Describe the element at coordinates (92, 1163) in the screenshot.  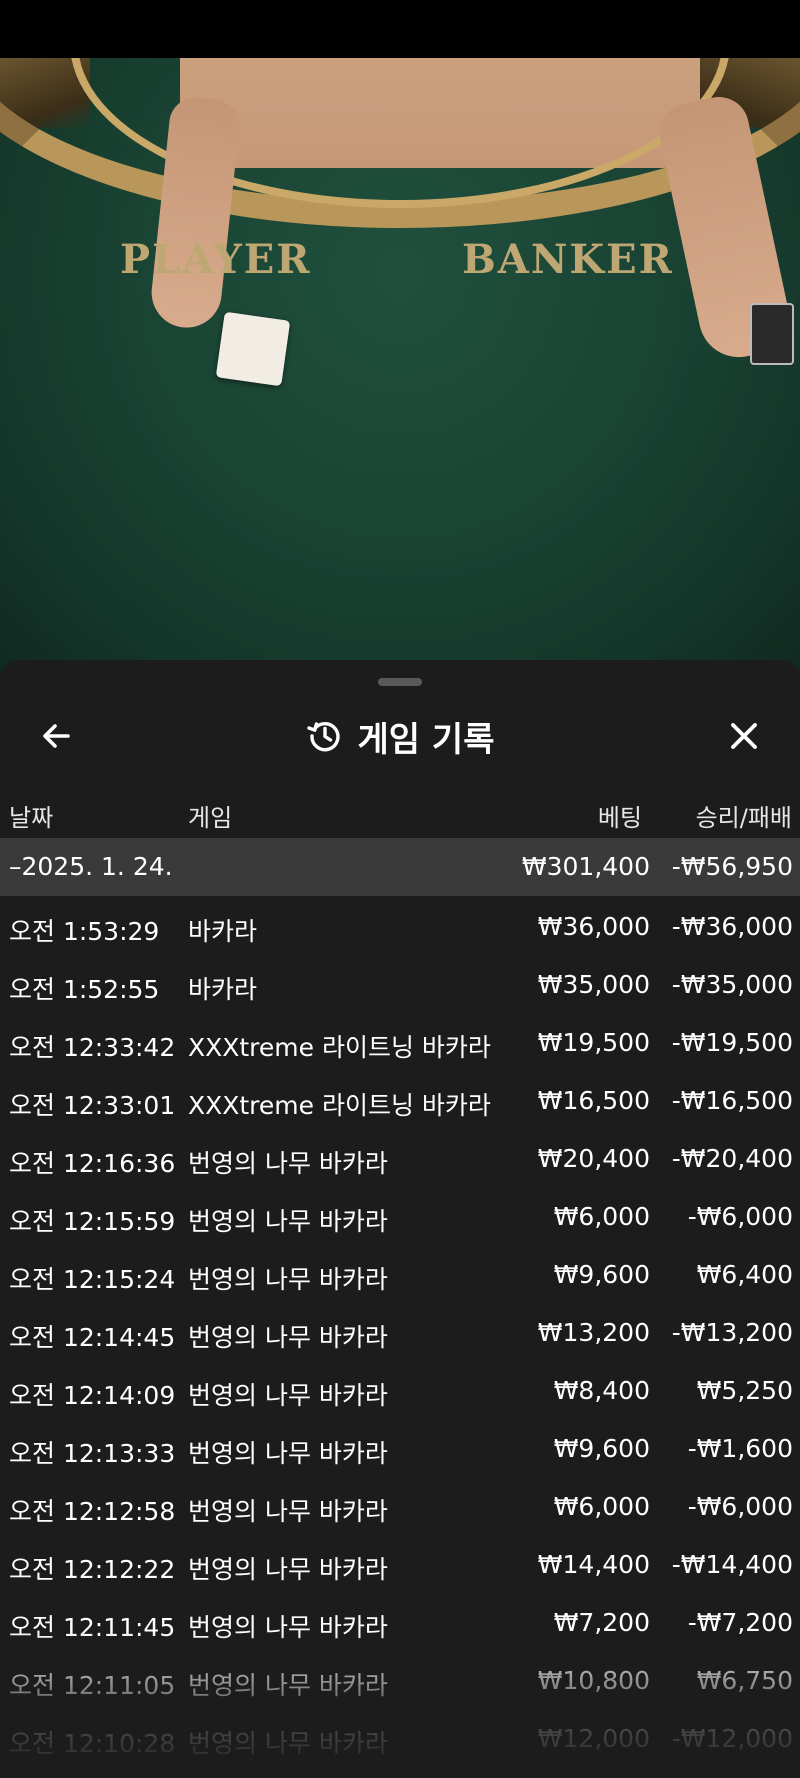
I see `row-time: 오전 12:16:36` at that location.